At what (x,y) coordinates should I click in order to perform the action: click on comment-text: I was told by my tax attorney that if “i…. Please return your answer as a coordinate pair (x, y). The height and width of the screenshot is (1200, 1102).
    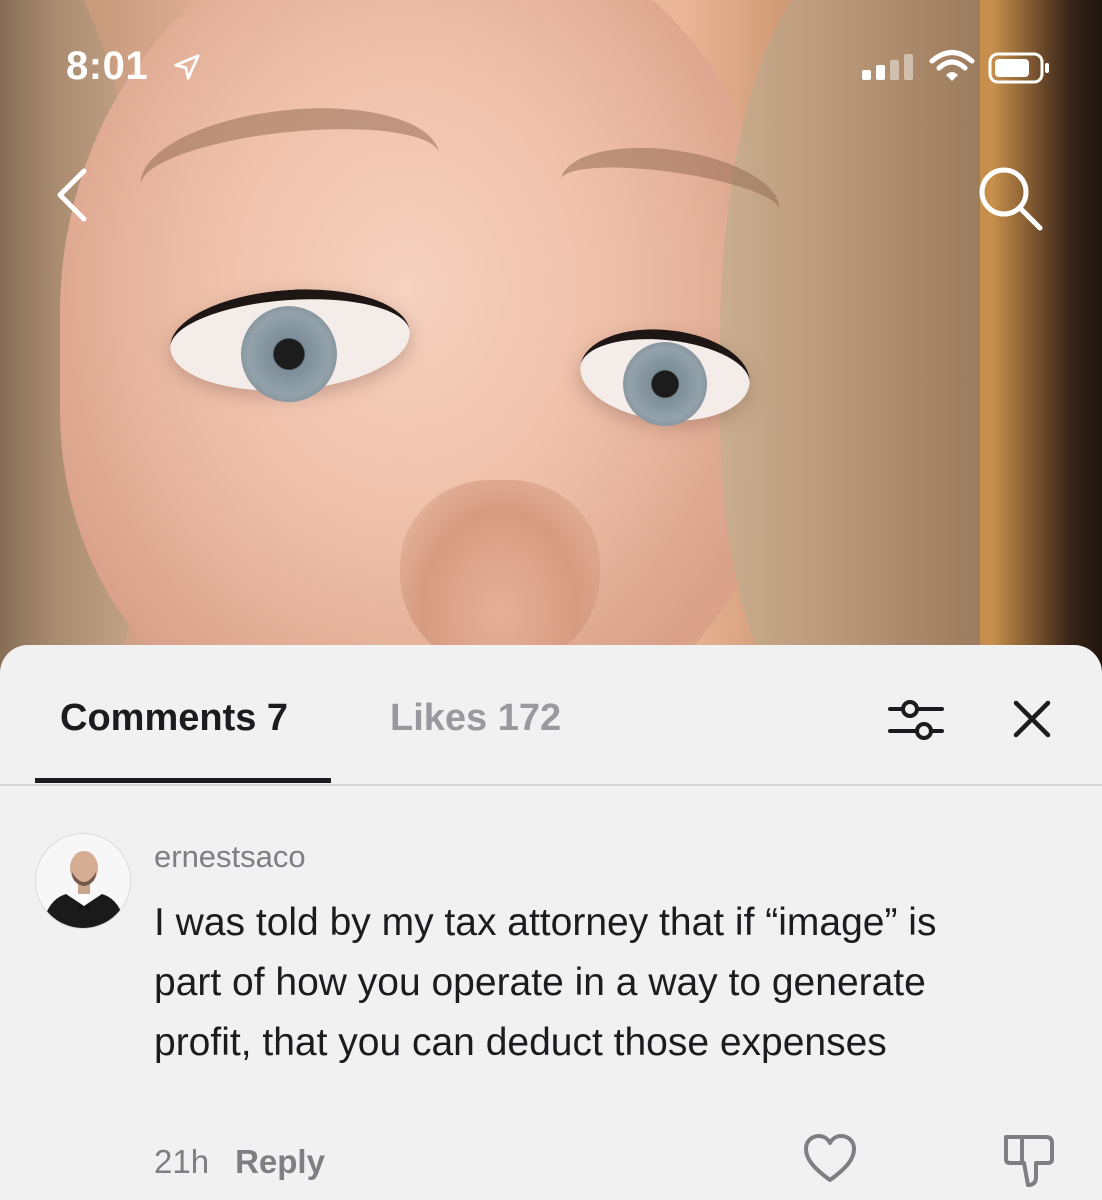
    Looking at the image, I should click on (545, 982).